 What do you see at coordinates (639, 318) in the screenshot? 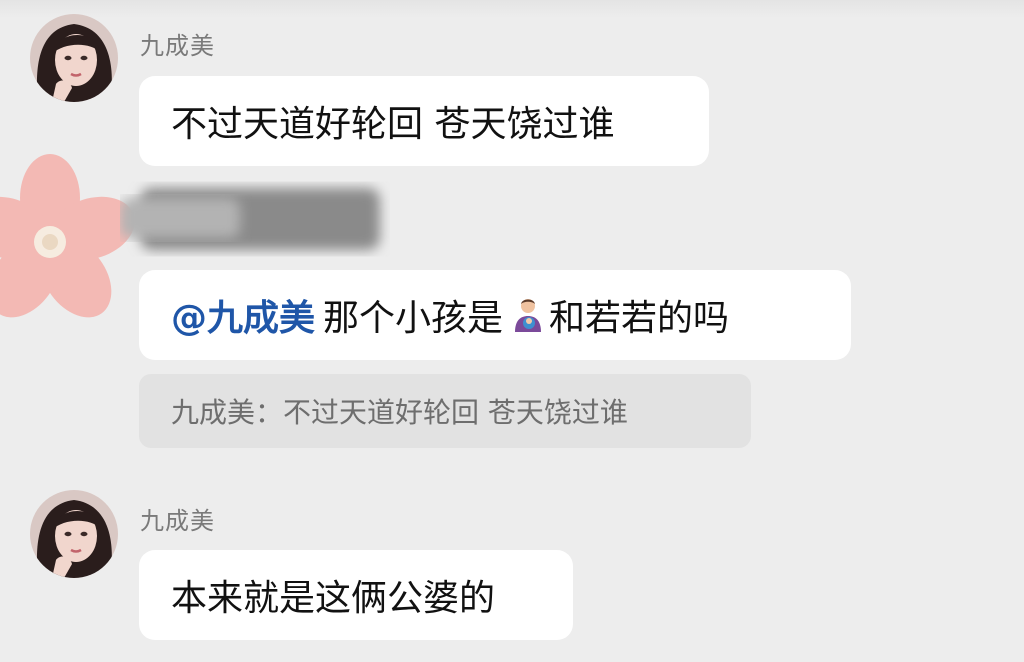
I see `message-text: 和若若的吗` at bounding box center [639, 318].